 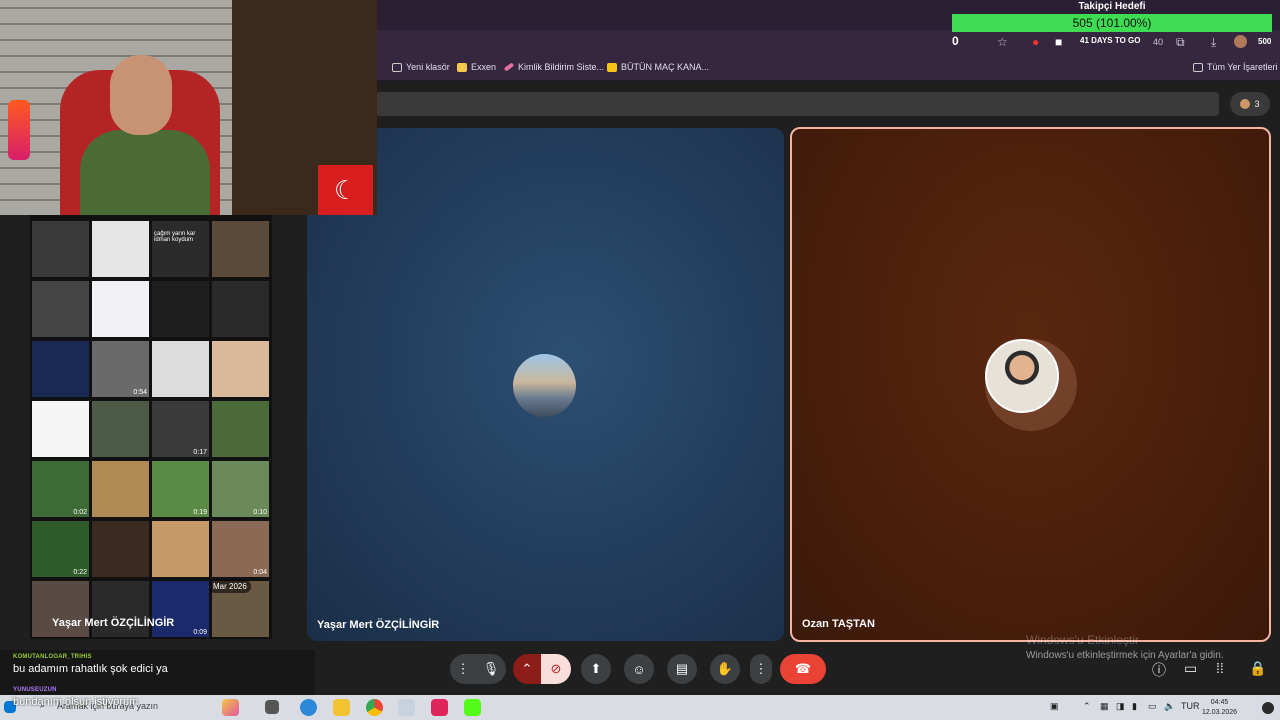 What do you see at coordinates (240, 549) in the screenshot?
I see `gallery-thumb: 0:04` at bounding box center [240, 549].